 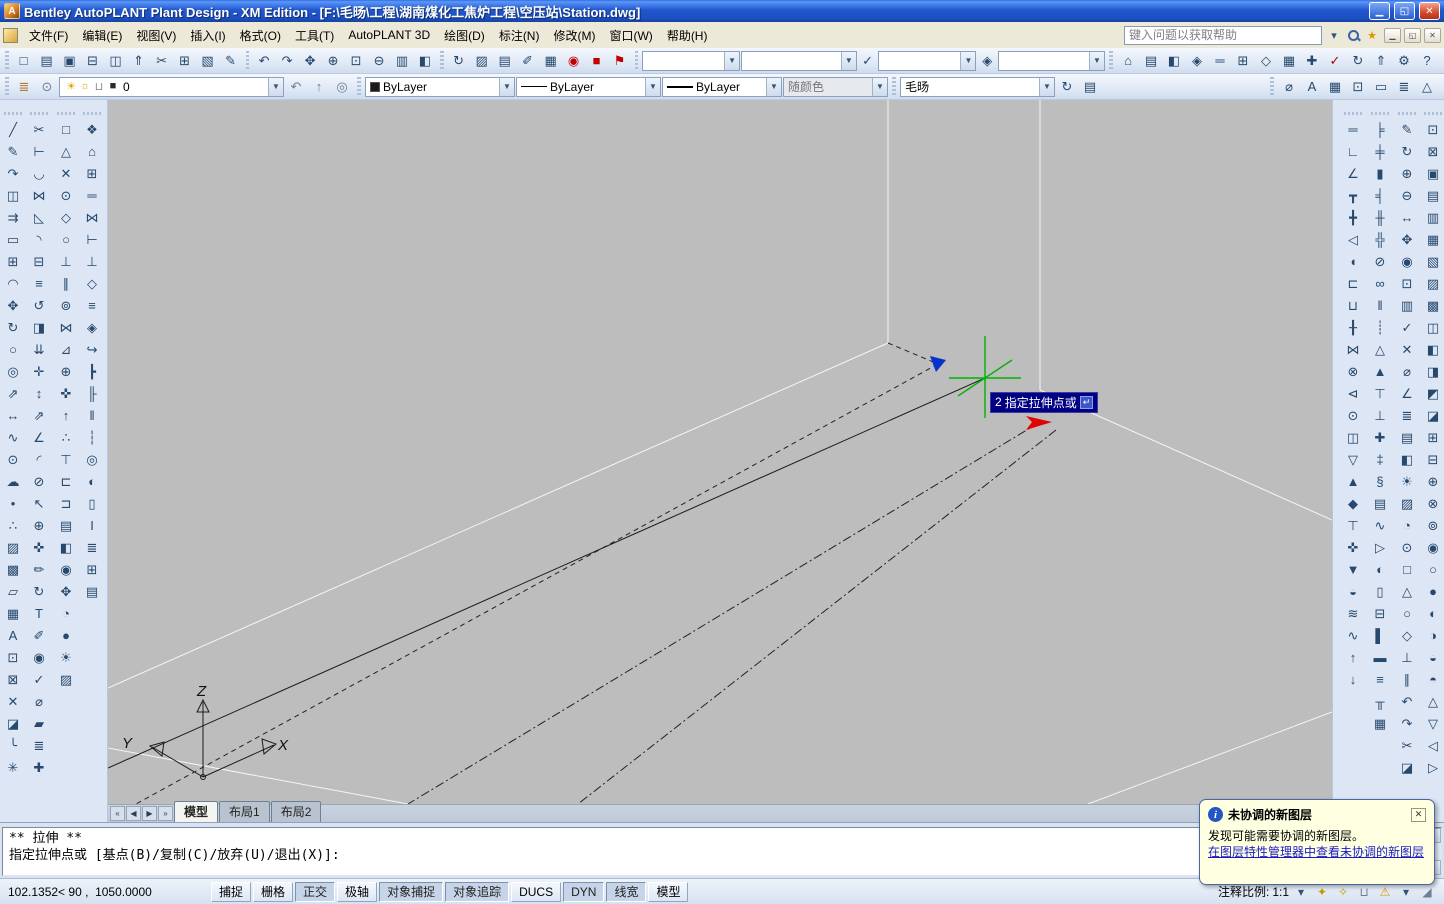 What do you see at coordinates (1380, 393) in the screenshot?
I see `hanger-icon: ⊤` at bounding box center [1380, 393].